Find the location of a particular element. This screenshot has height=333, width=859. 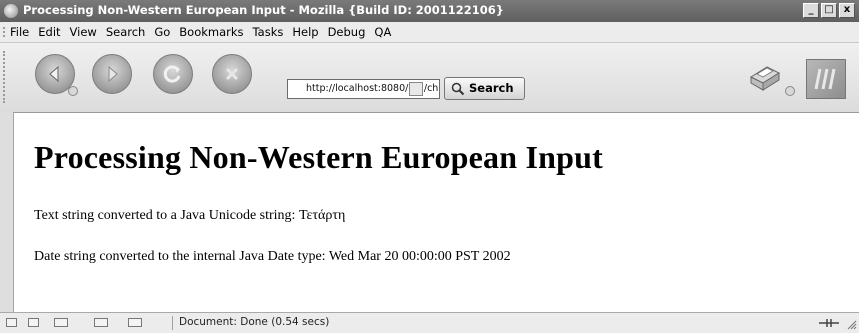

forward-icon is located at coordinates (113, 74).